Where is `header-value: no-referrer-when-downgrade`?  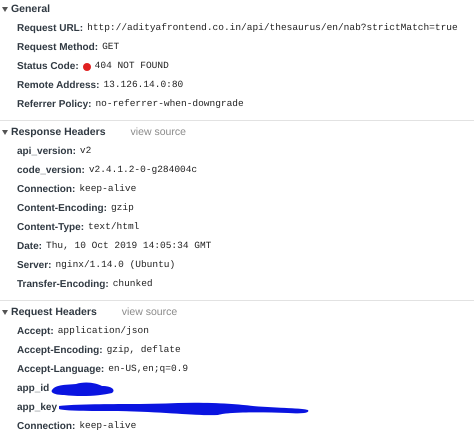
header-value: no-referrer-when-downgrade is located at coordinates (169, 104).